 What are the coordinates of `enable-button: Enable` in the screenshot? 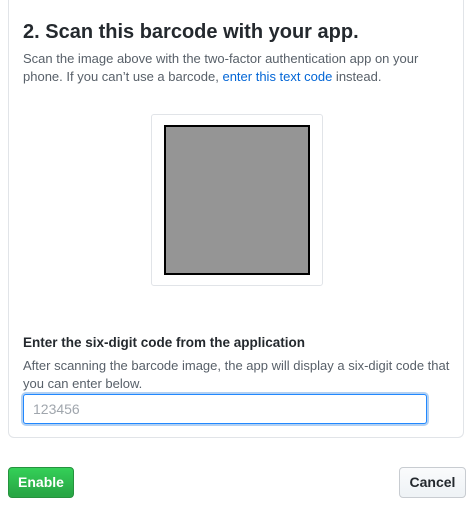 It's located at (41, 482).